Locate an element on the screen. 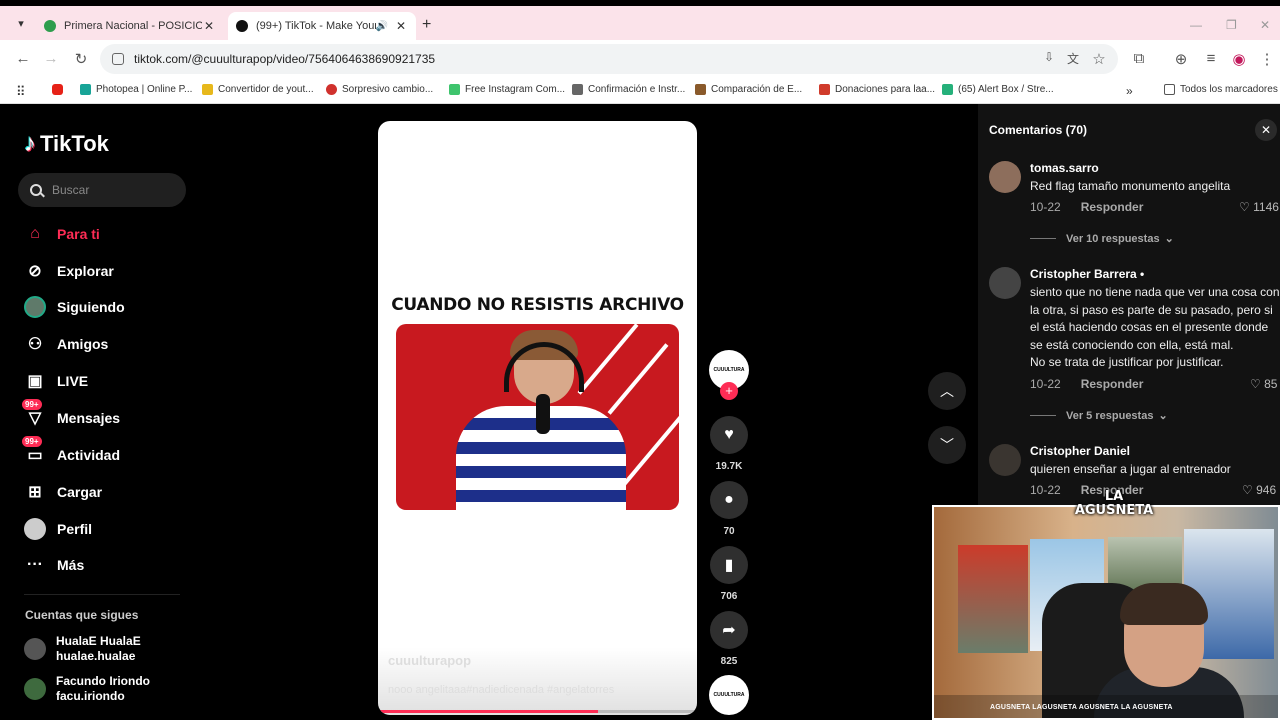 The image size is (1280, 720). like-button: ♥ is located at coordinates (729, 435).